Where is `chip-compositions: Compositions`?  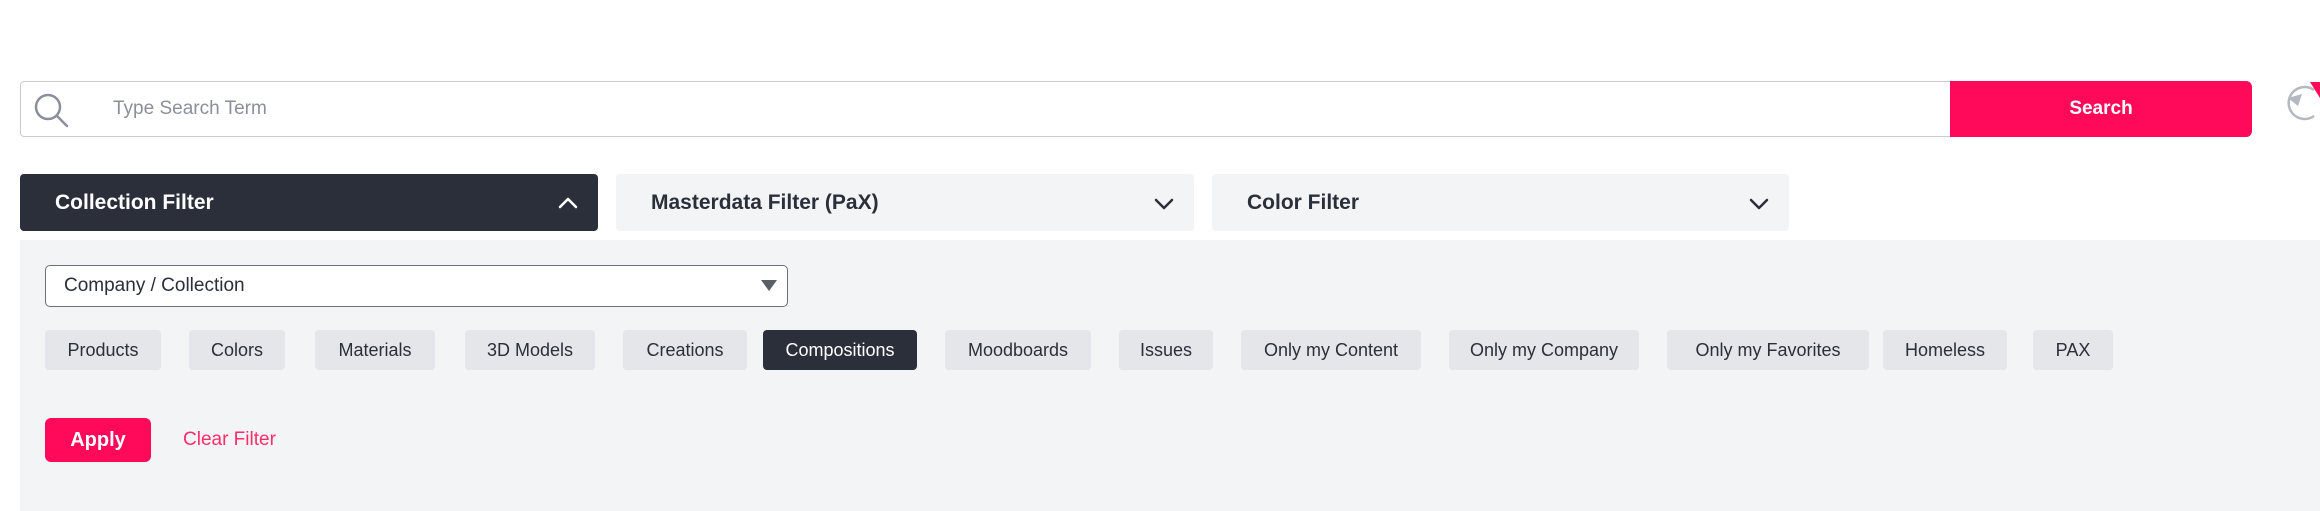 chip-compositions: Compositions is located at coordinates (840, 350).